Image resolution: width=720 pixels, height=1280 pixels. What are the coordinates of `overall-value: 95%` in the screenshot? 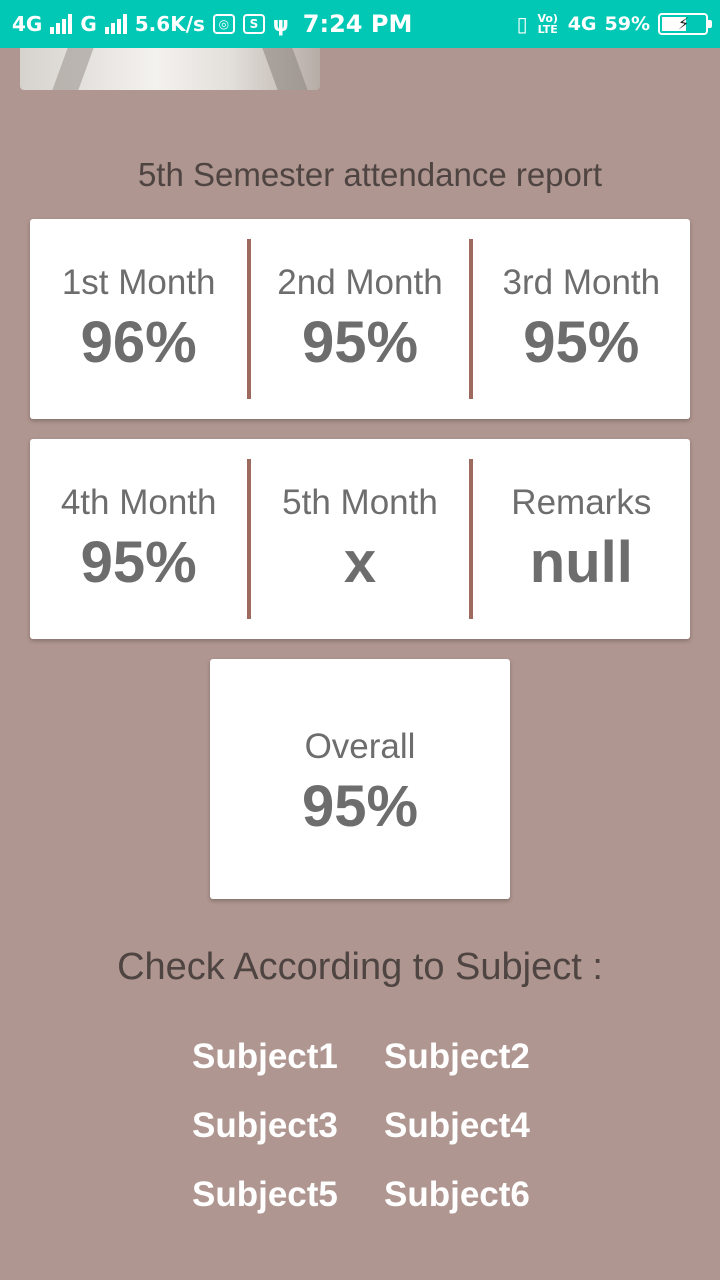 It's located at (360, 806).